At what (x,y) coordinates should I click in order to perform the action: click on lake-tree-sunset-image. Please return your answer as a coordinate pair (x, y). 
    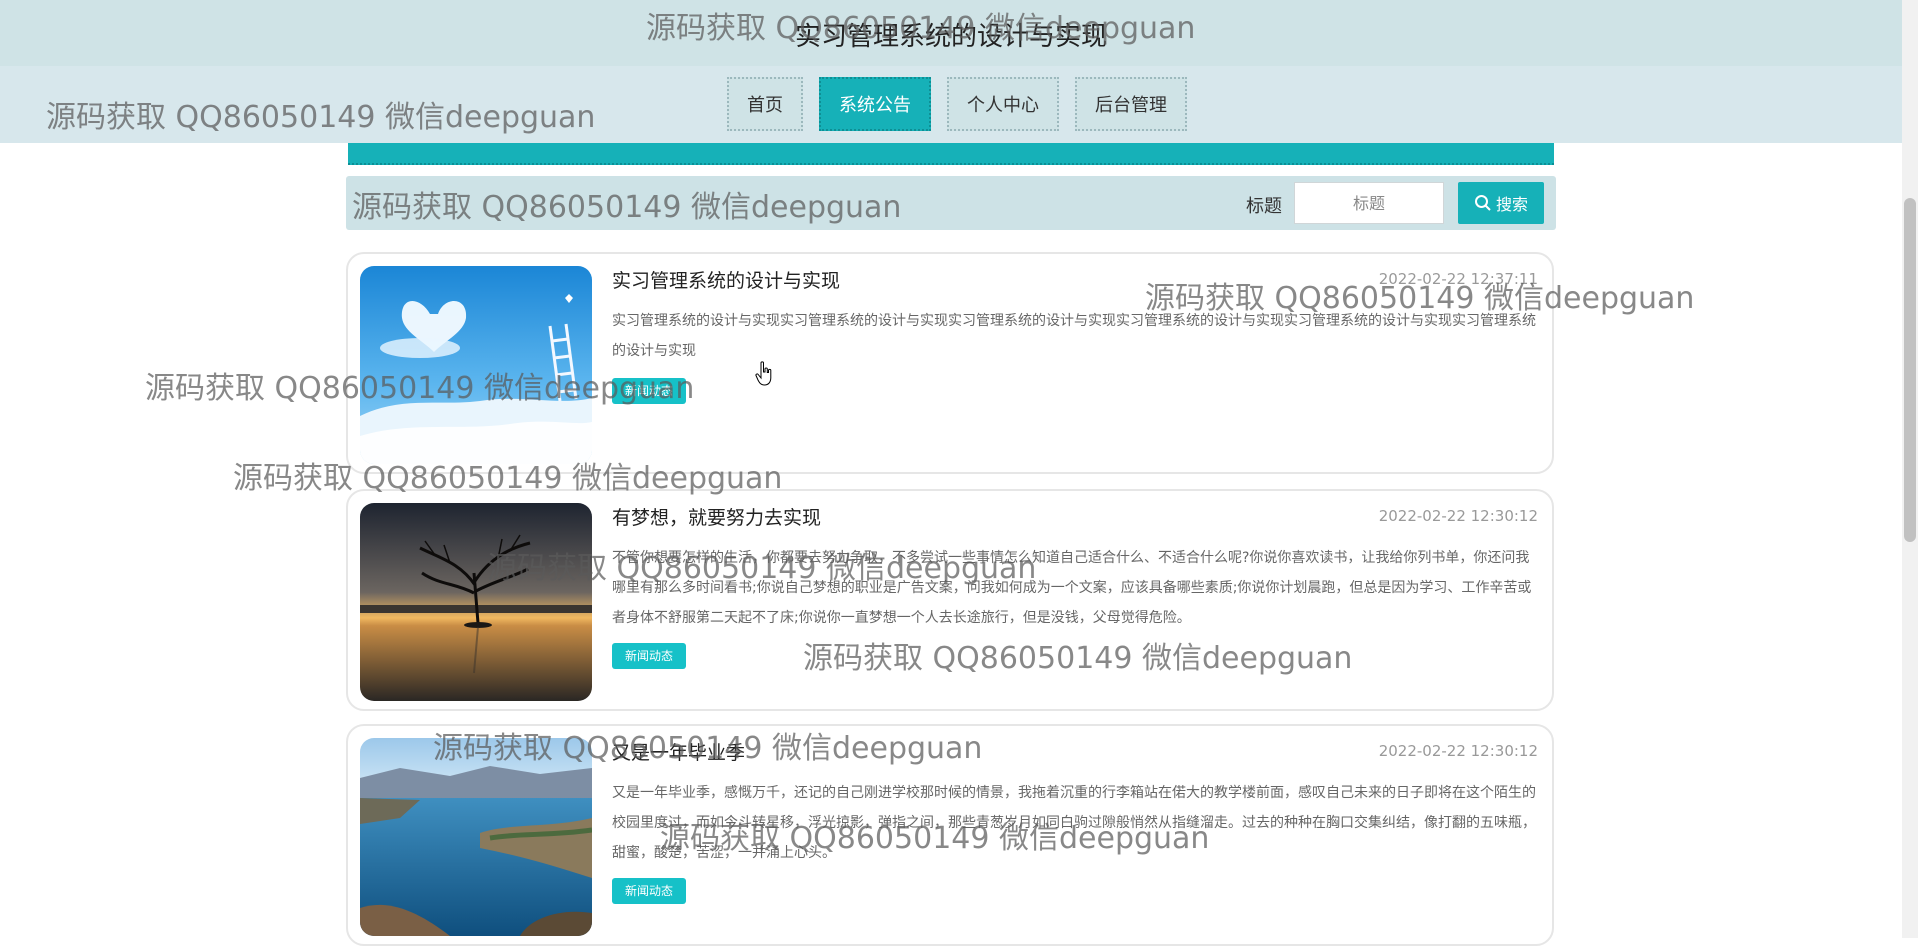
    Looking at the image, I should click on (476, 602).